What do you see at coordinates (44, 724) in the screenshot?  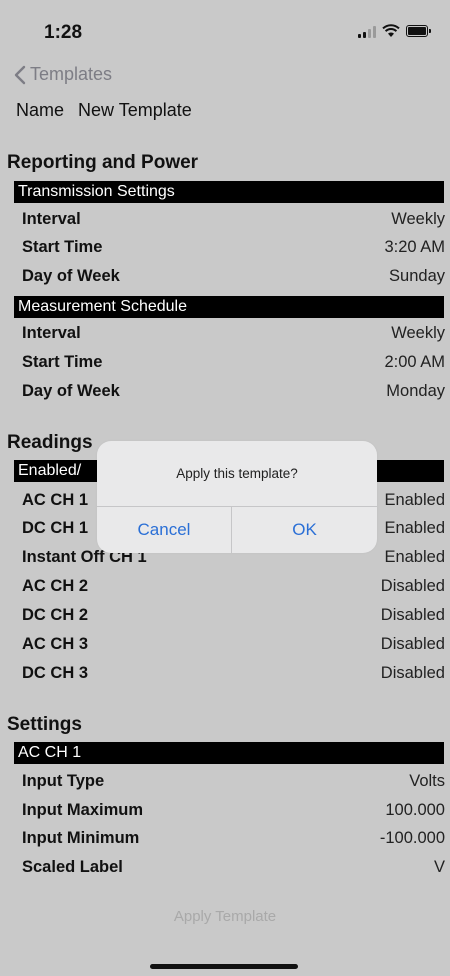 I see `section-title-settings: Settings` at bounding box center [44, 724].